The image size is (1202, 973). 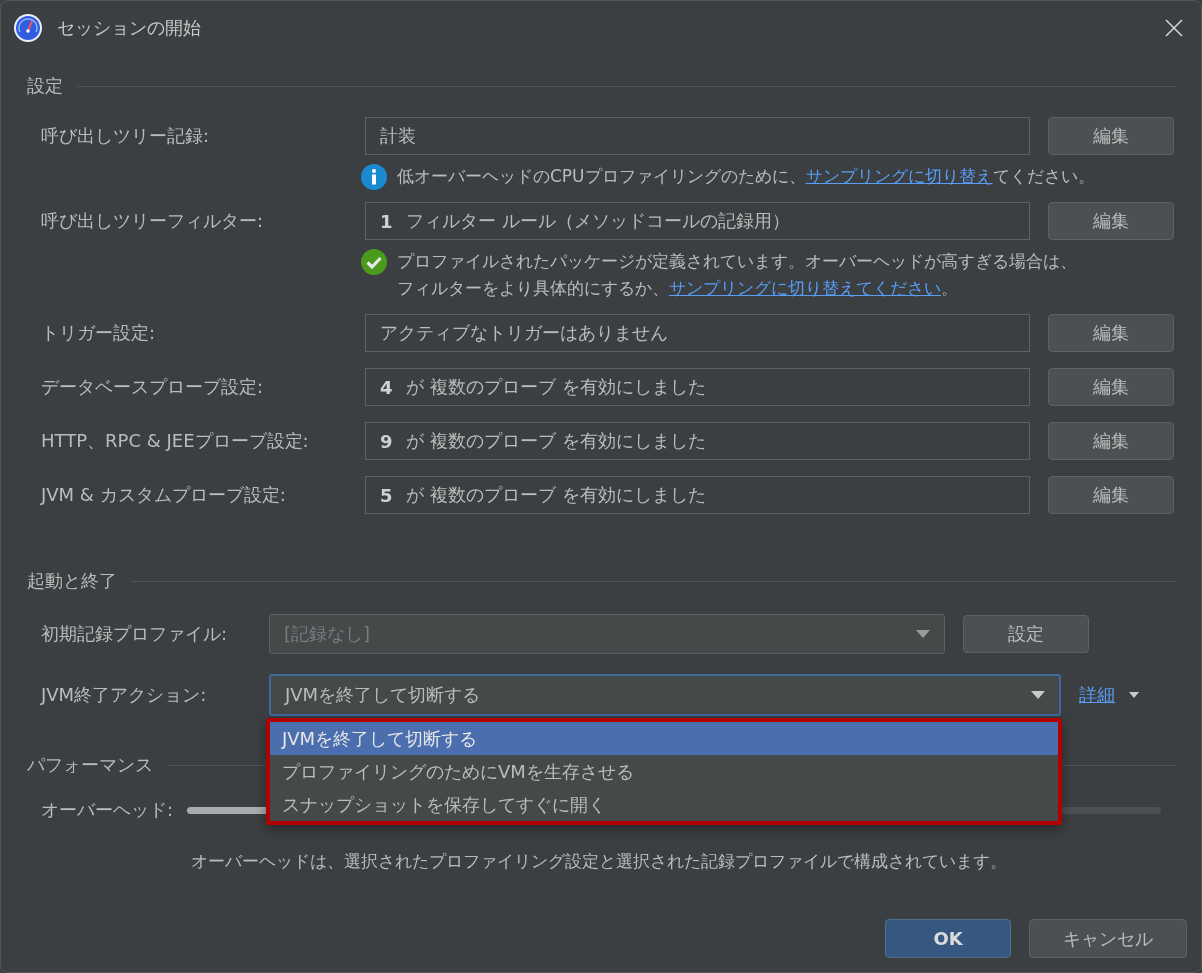 What do you see at coordinates (164, 495) in the screenshot?
I see `field-label: JVM & カスタムプローブ設定:` at bounding box center [164, 495].